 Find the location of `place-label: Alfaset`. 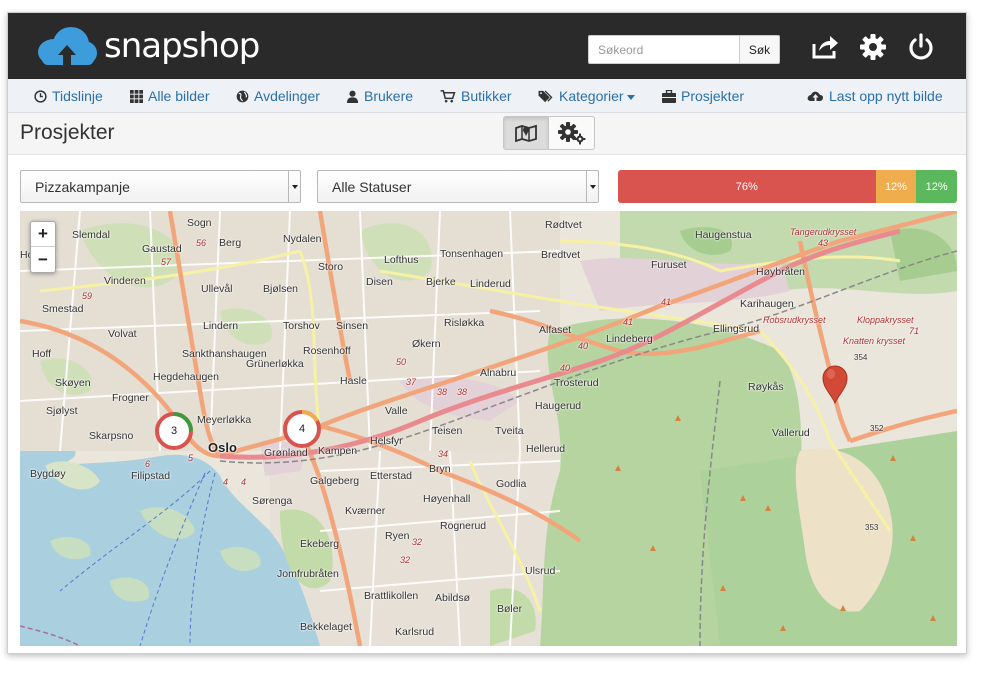

place-label: Alfaset is located at coordinates (555, 330).